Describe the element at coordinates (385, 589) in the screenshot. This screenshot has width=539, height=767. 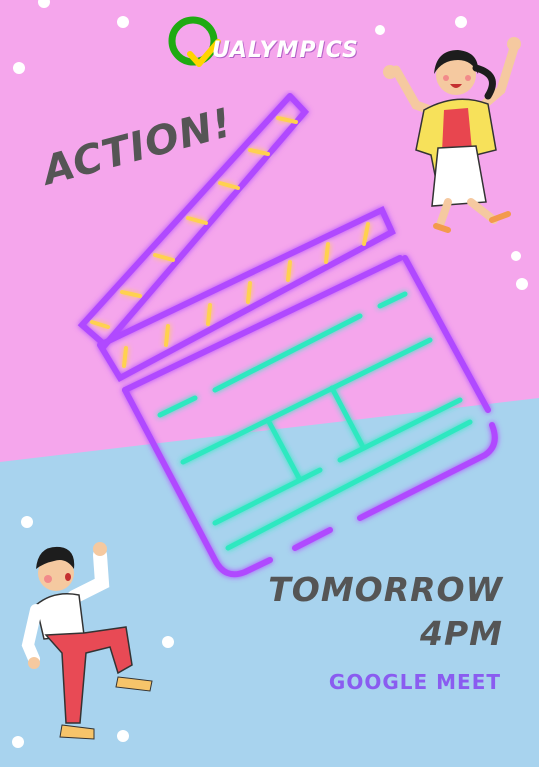
I see `event-day: TOMORROW` at that location.